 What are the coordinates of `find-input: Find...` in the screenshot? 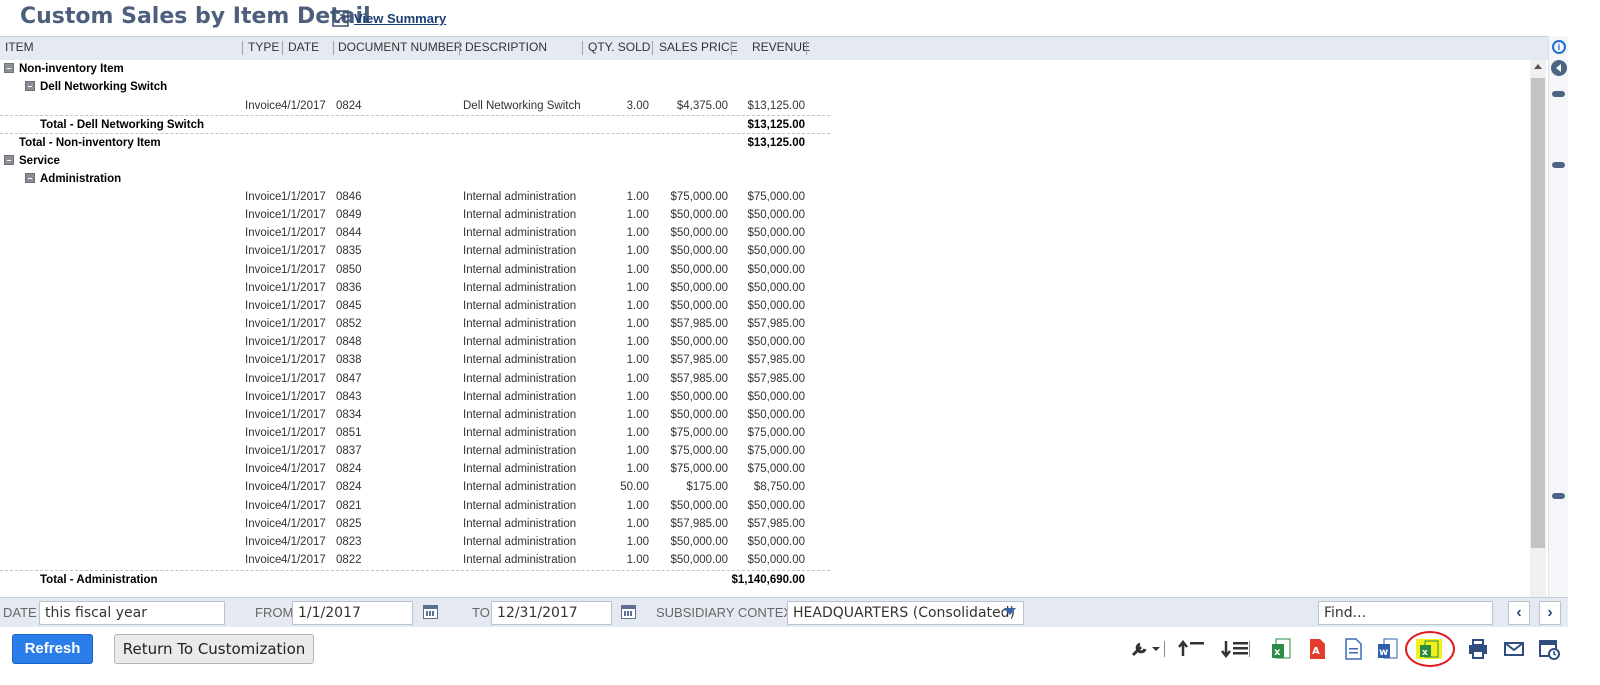 It's located at (1405, 613).